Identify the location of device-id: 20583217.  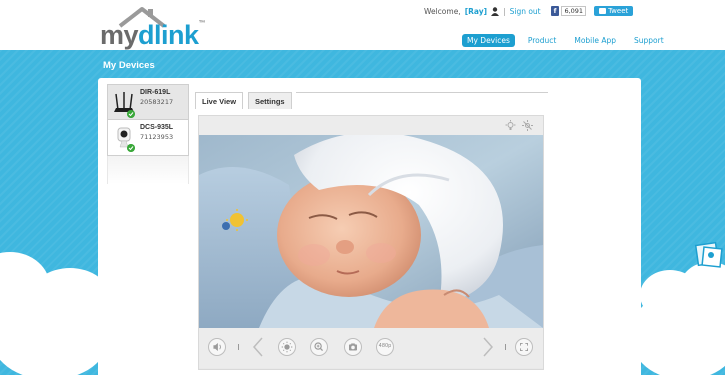
(157, 102).